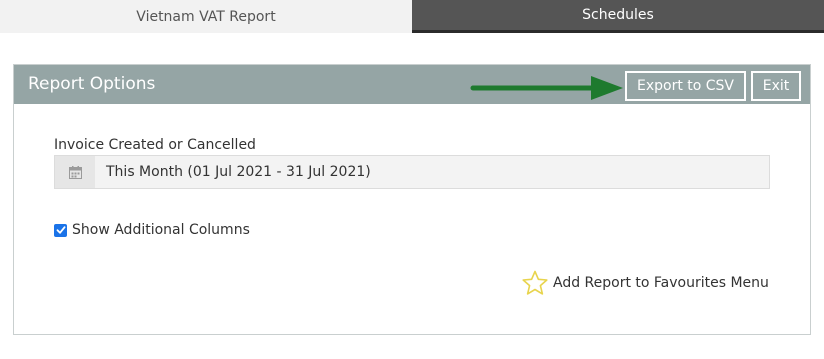  Describe the element at coordinates (75, 172) in the screenshot. I see `calendar-icon` at that location.